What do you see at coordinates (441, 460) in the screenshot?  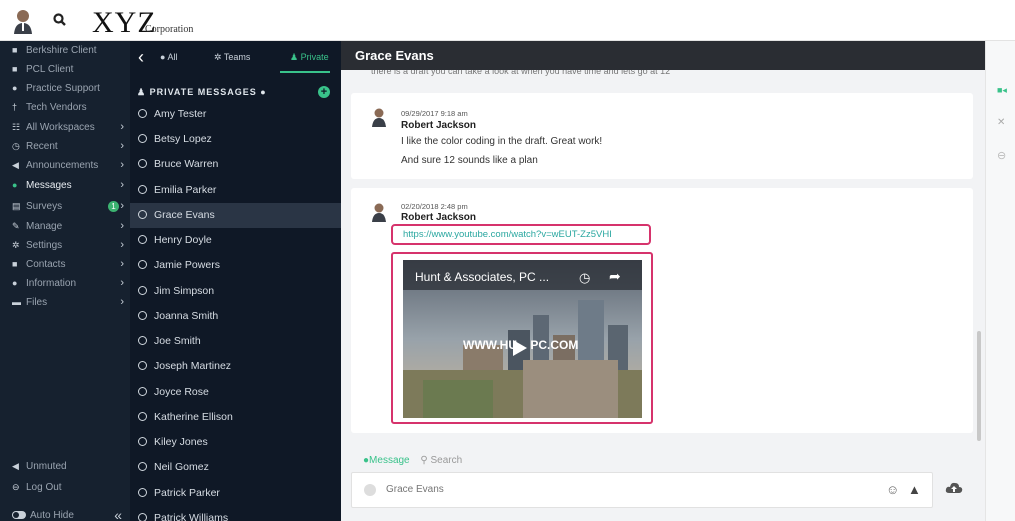 I see `tab-search: ⚲ Search` at bounding box center [441, 460].